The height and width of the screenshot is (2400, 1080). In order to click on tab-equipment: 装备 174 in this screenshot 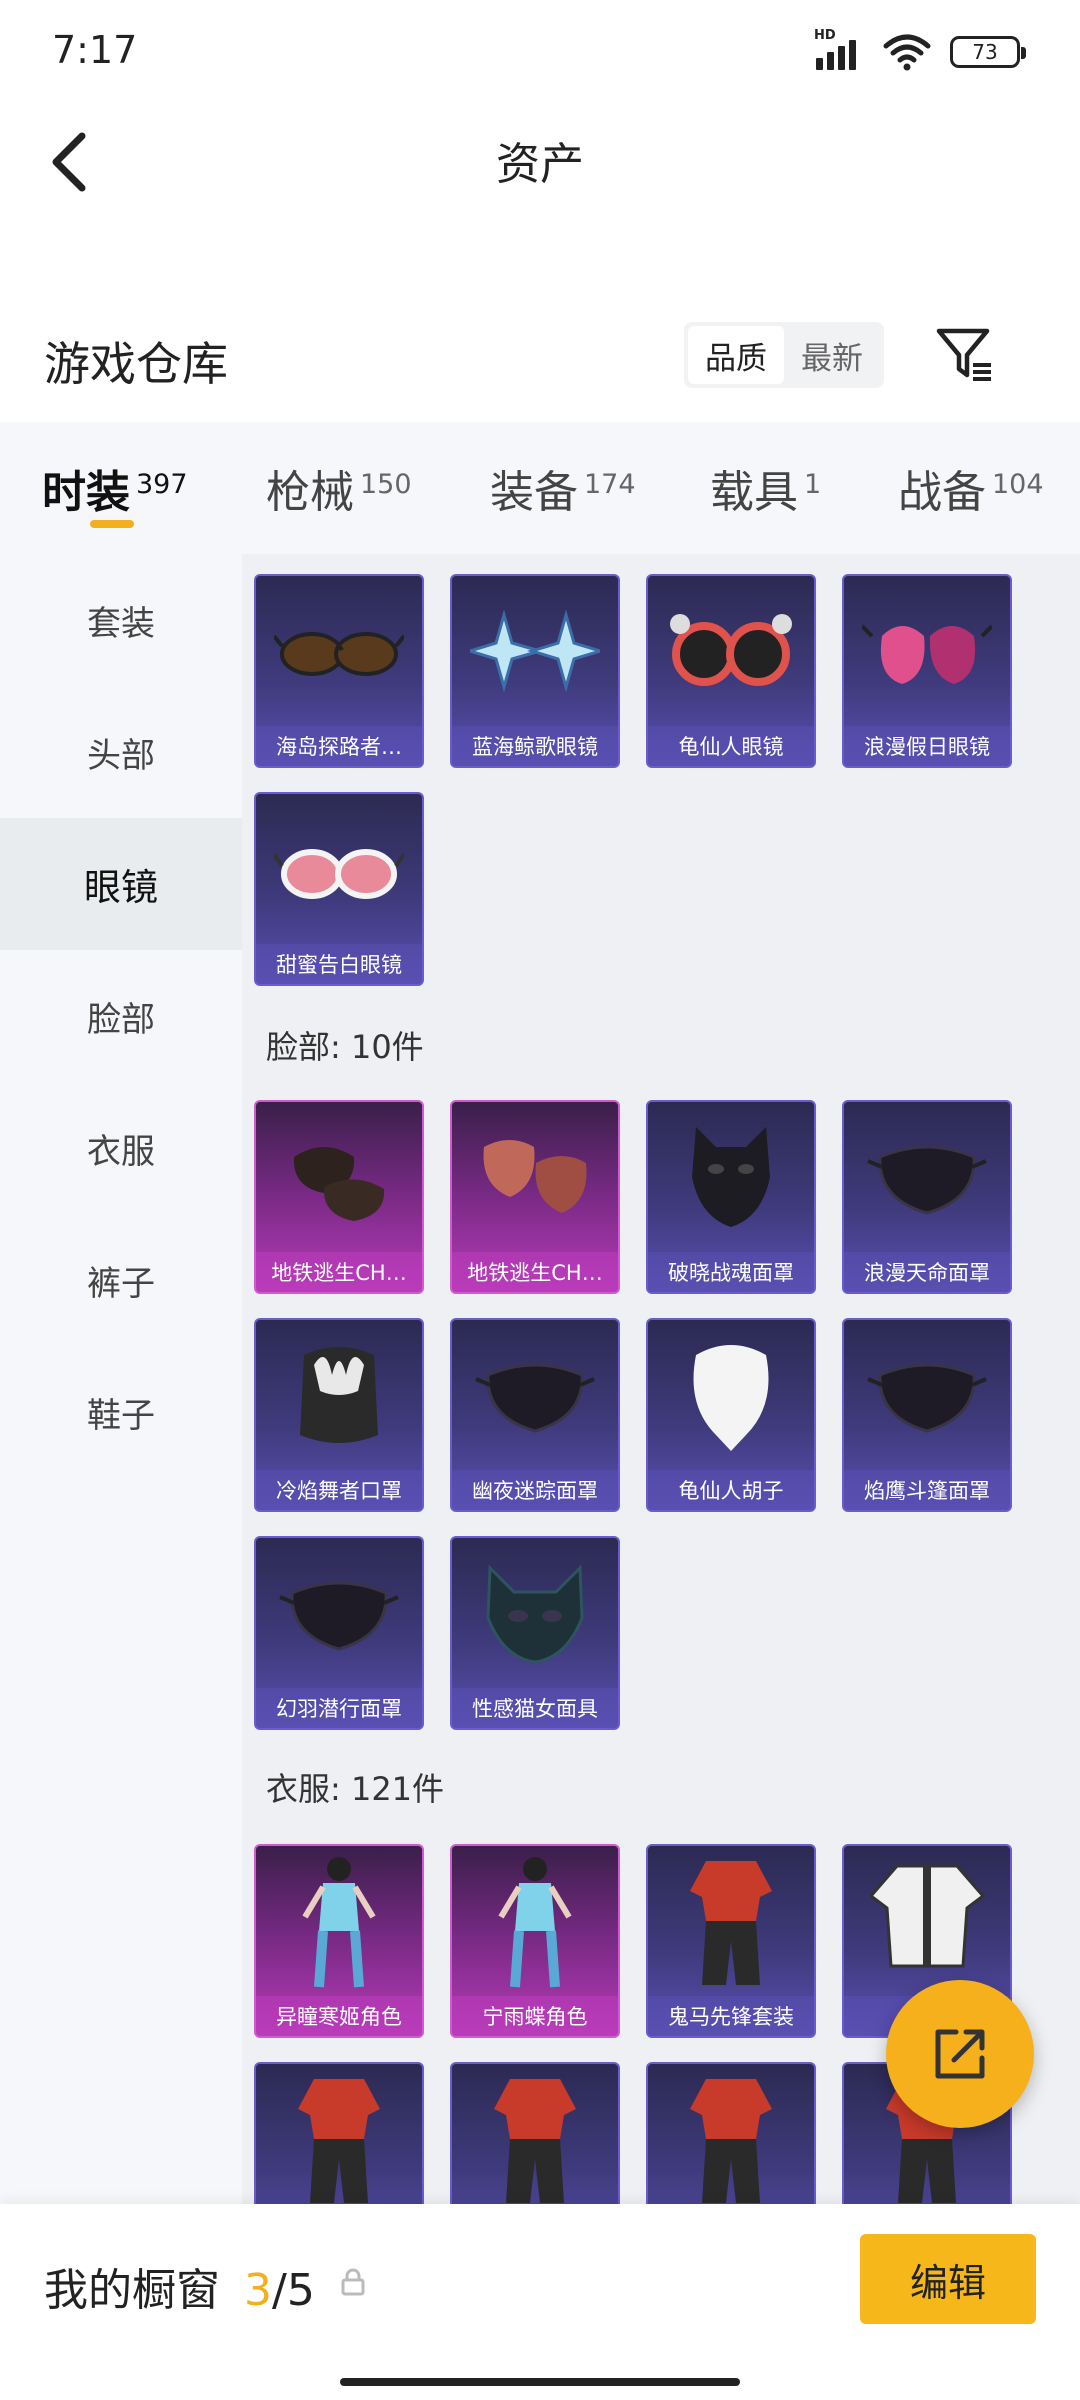, I will do `click(563, 488)`.